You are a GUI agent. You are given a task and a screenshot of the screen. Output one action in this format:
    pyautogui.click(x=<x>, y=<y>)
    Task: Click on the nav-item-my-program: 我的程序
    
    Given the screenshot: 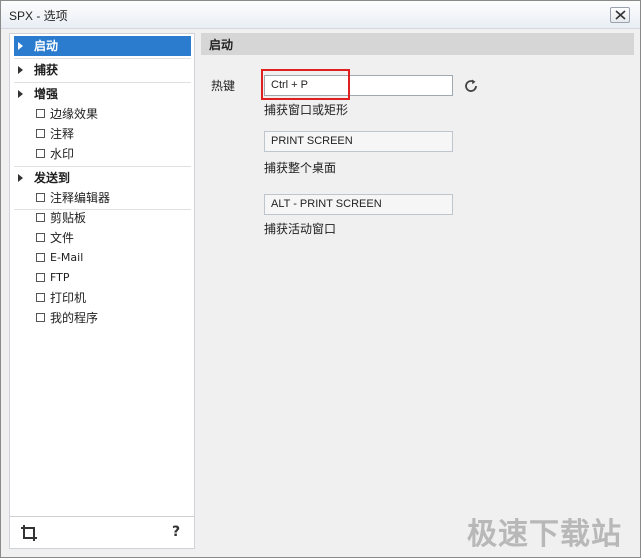 What is the action you would take?
    pyautogui.click(x=102, y=318)
    